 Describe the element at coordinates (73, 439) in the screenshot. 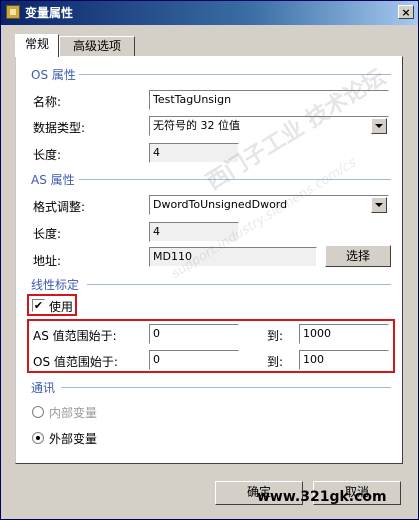

I see `external-variable-label: 外部变量` at that location.